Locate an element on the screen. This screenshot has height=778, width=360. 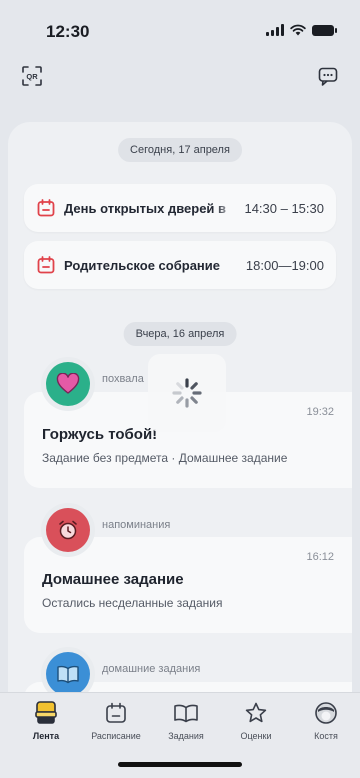
card-subtitle: Остались несделанные задания is located at coordinates (132, 603).